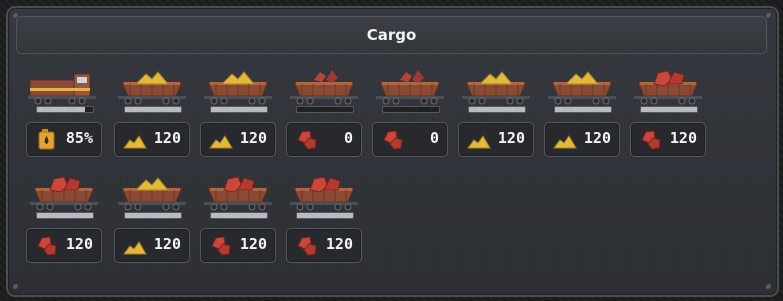 This screenshot has width=783, height=301. I want to click on fuel-level: 85%, so click(79, 138).